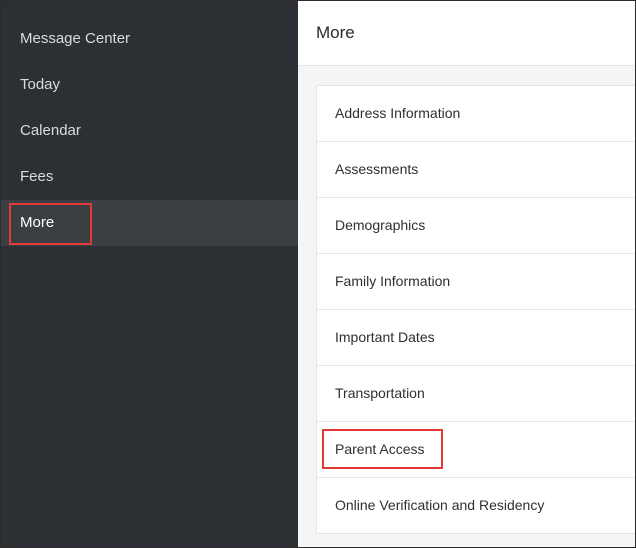  I want to click on list-item-important-dates: Important Dates, so click(476, 338).